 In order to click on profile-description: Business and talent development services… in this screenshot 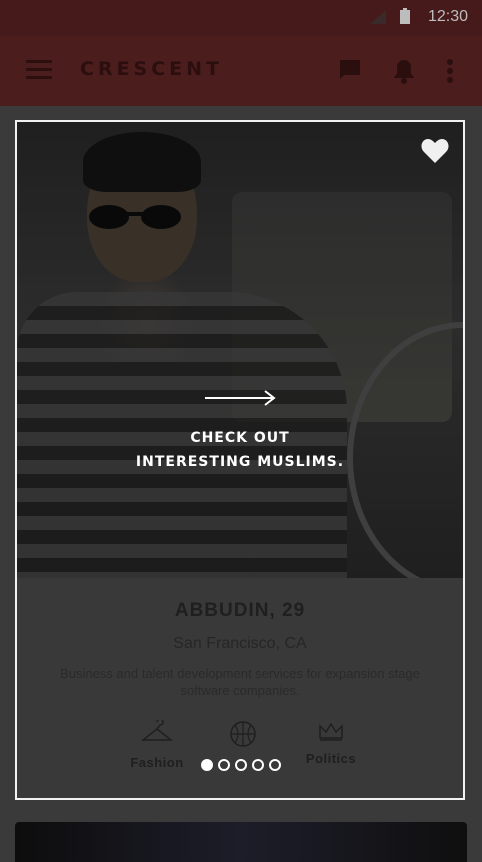, I will do `click(240, 682)`.